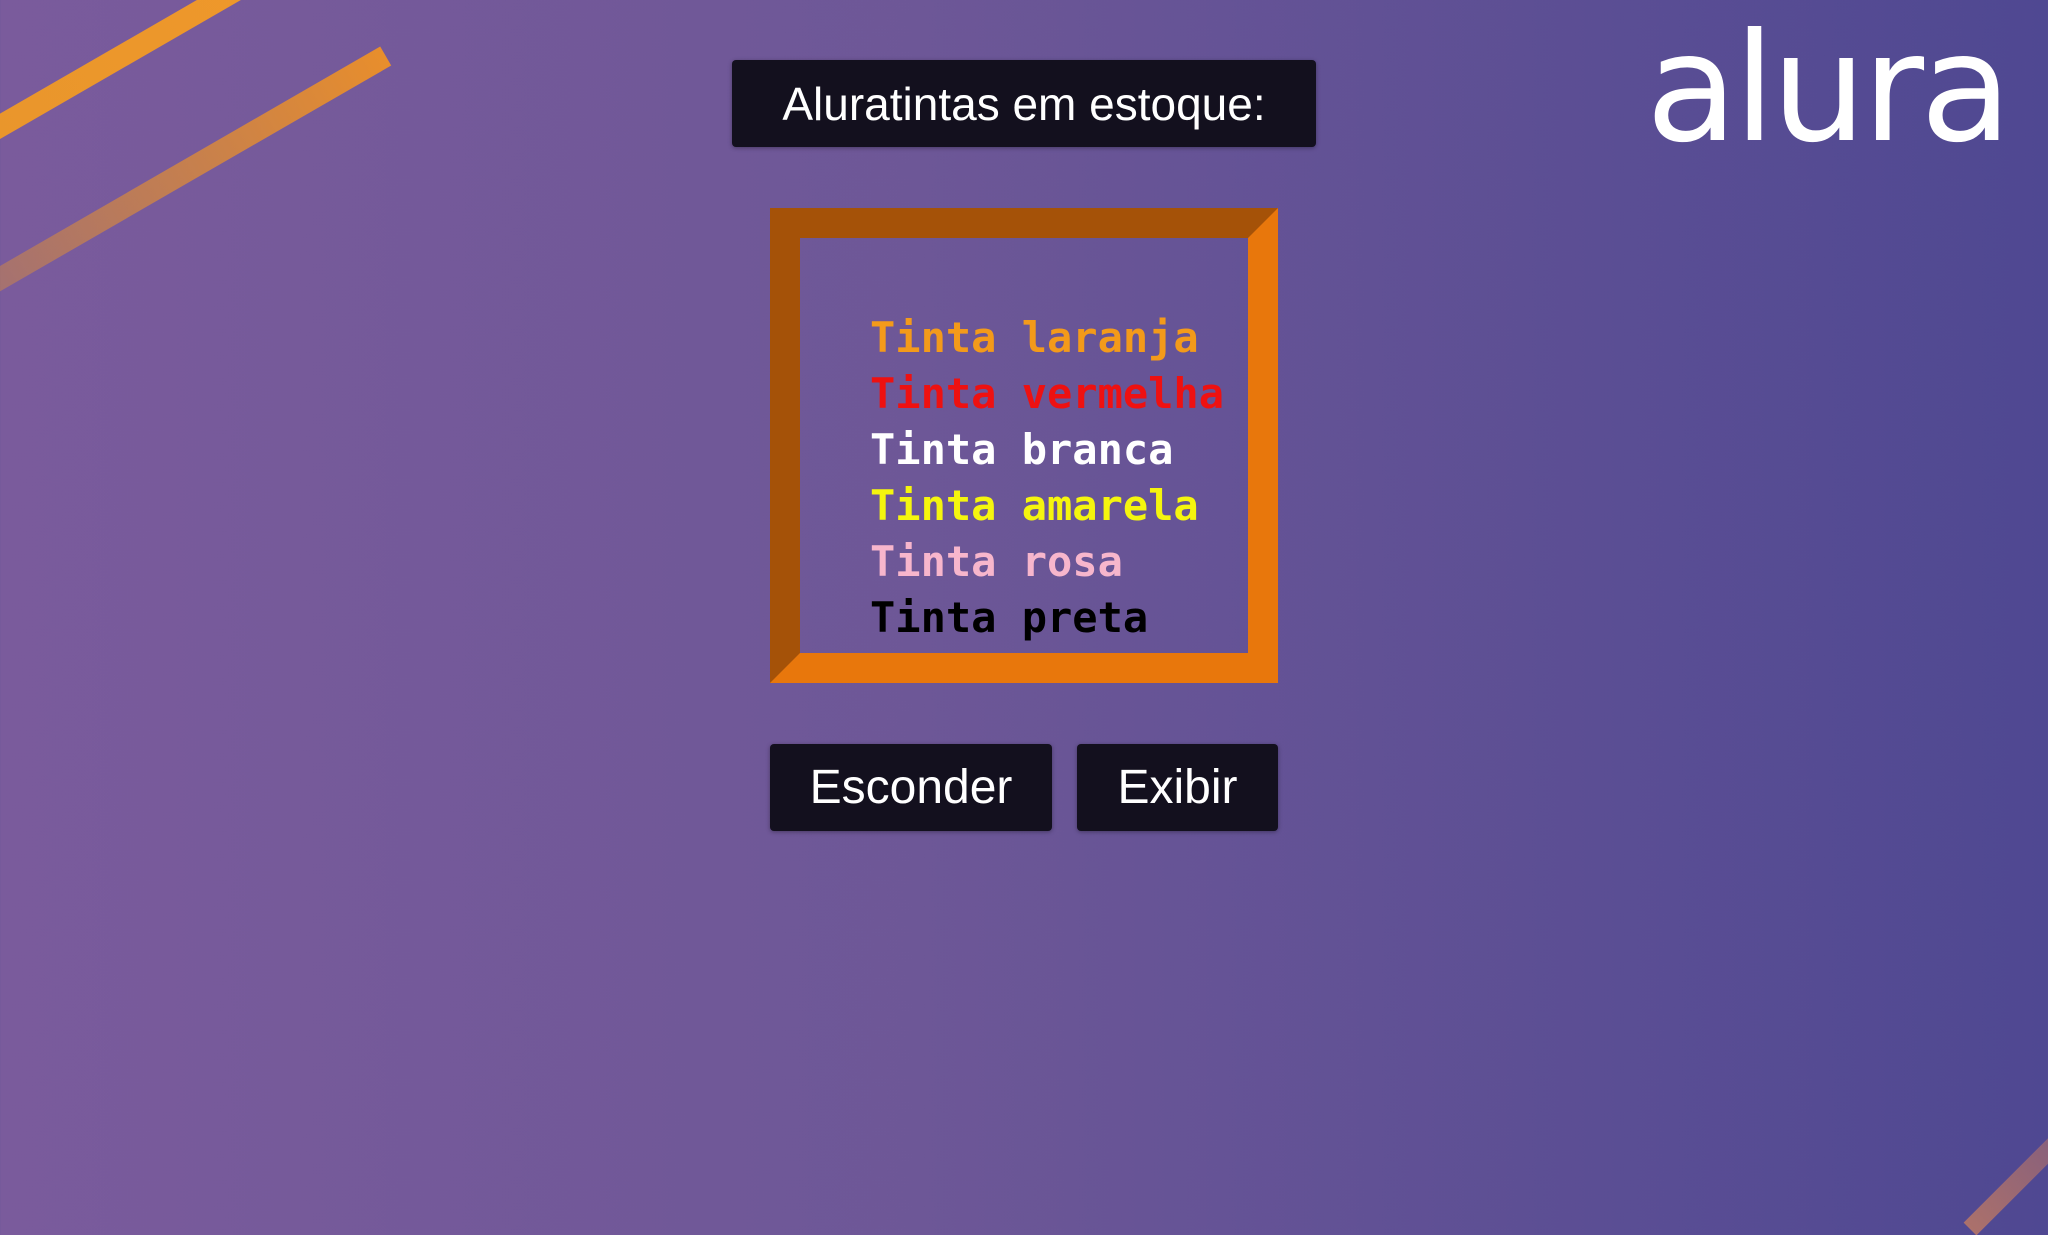 The width and height of the screenshot is (2048, 1235). What do you see at coordinates (1034, 505) in the screenshot?
I see `paint-item-amarela: Tinta amarela` at bounding box center [1034, 505].